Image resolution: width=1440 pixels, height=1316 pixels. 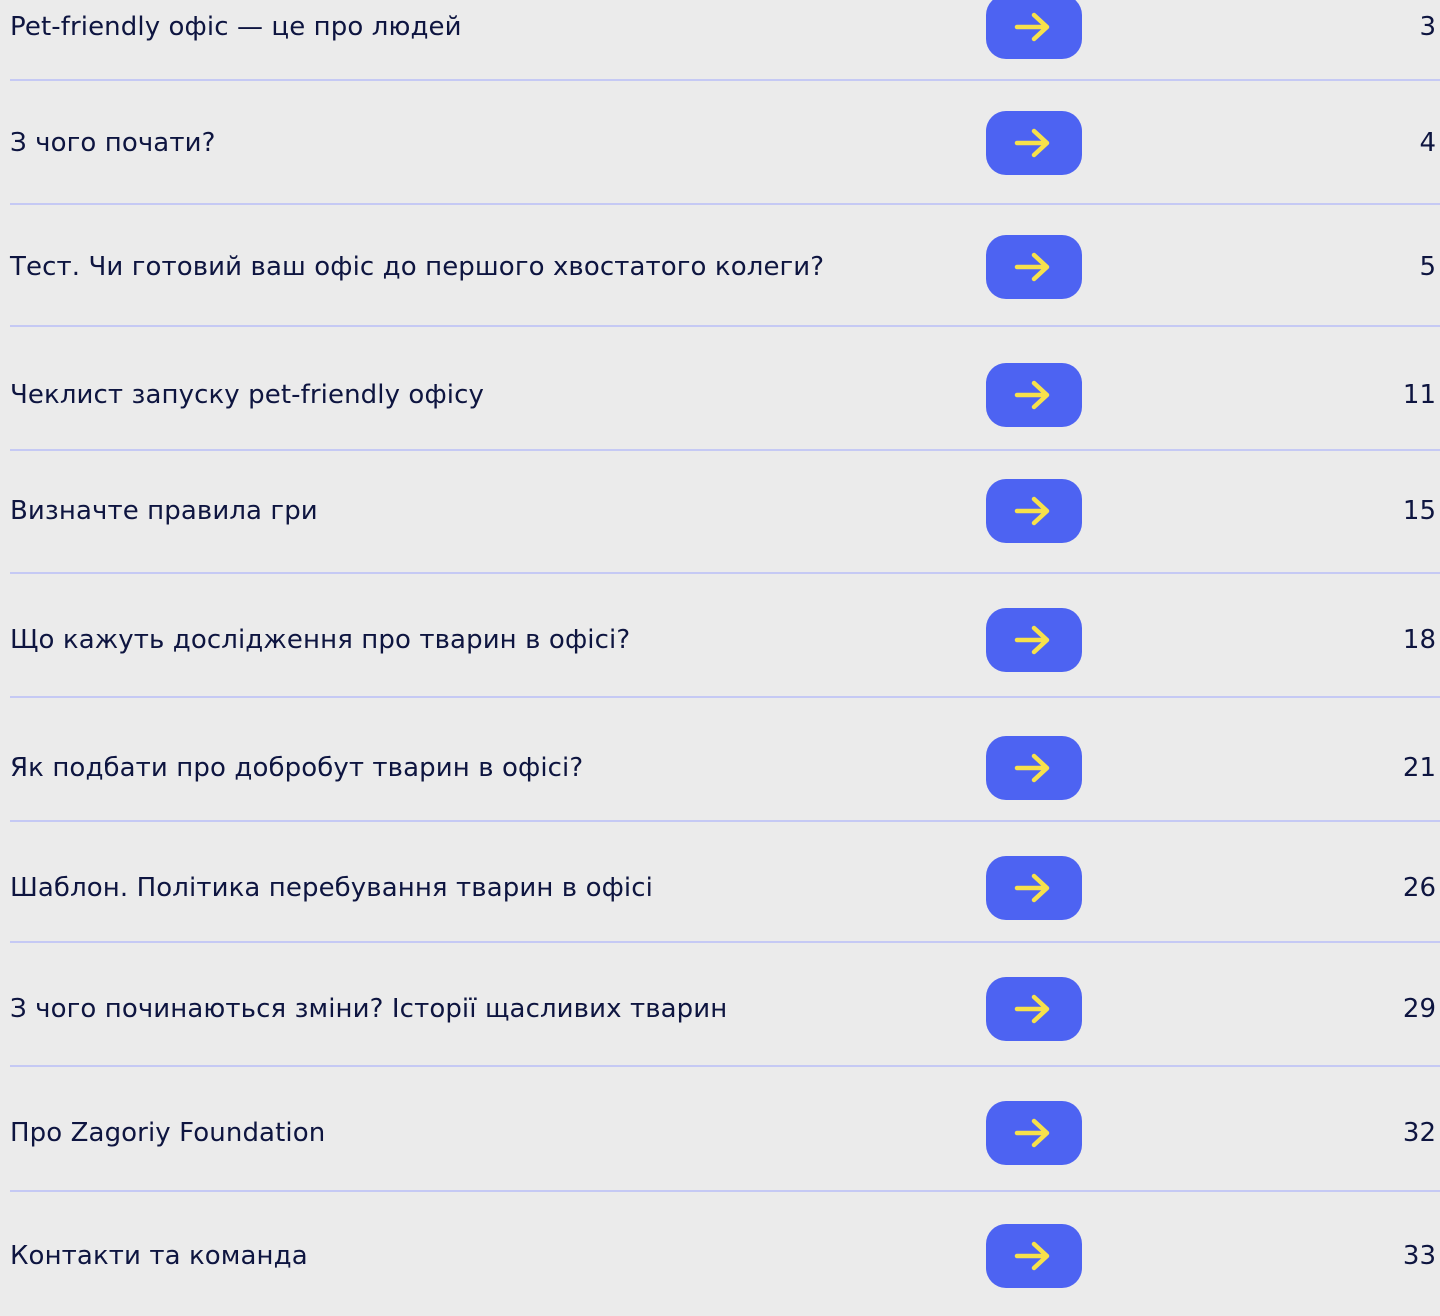 I want to click on toc-entry: Pet-friendly офіс — це про людей 3, so click(x=720, y=43).